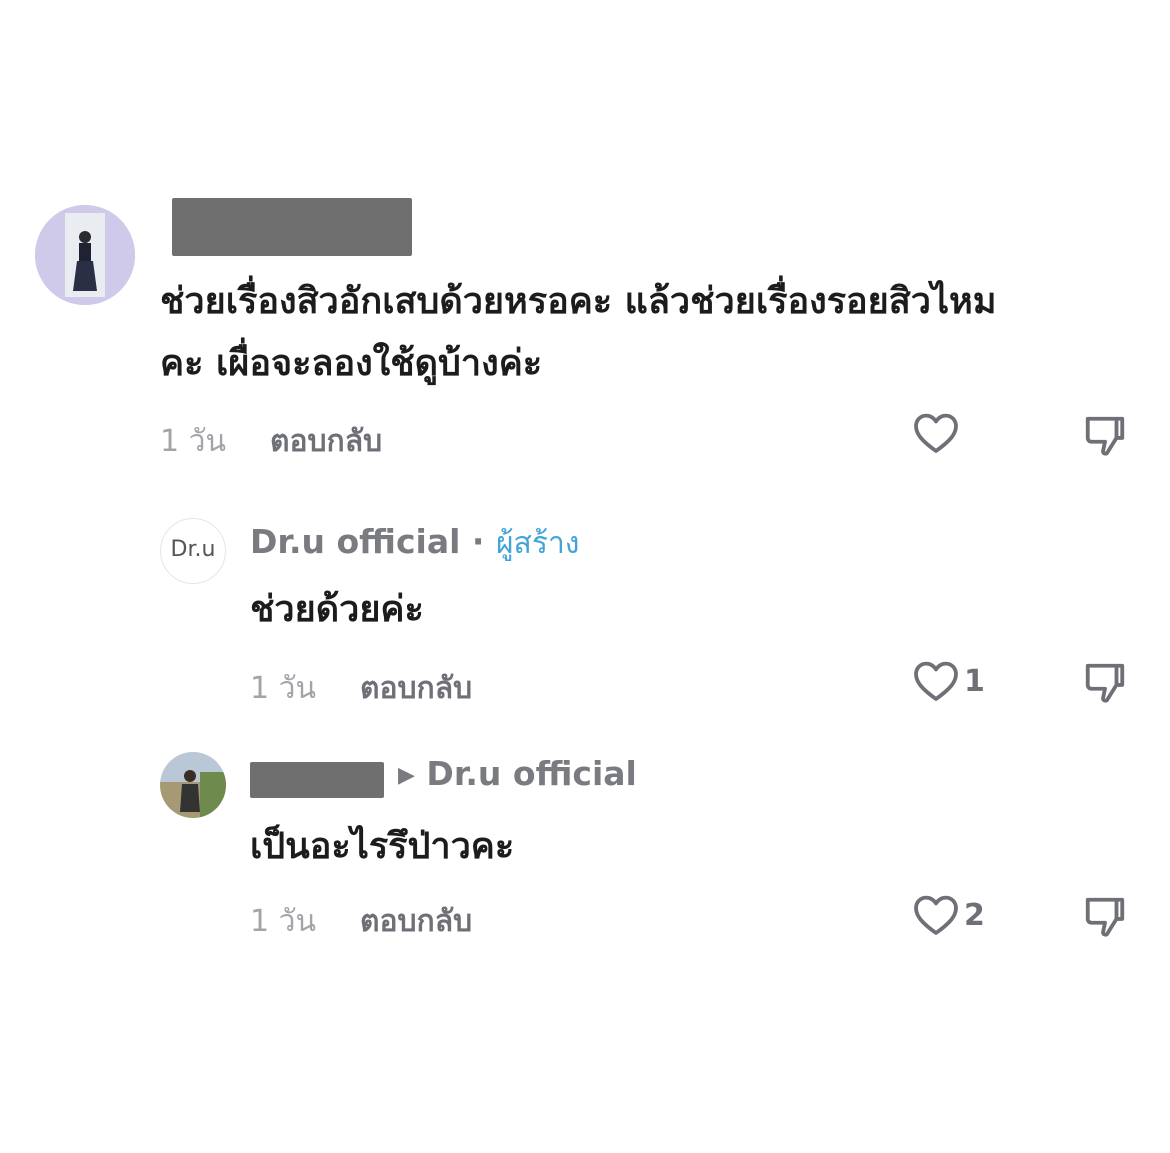 This screenshot has width=1170, height=1153. Describe the element at coordinates (355, 541) in the screenshot. I see `username: Dr.u official` at that location.